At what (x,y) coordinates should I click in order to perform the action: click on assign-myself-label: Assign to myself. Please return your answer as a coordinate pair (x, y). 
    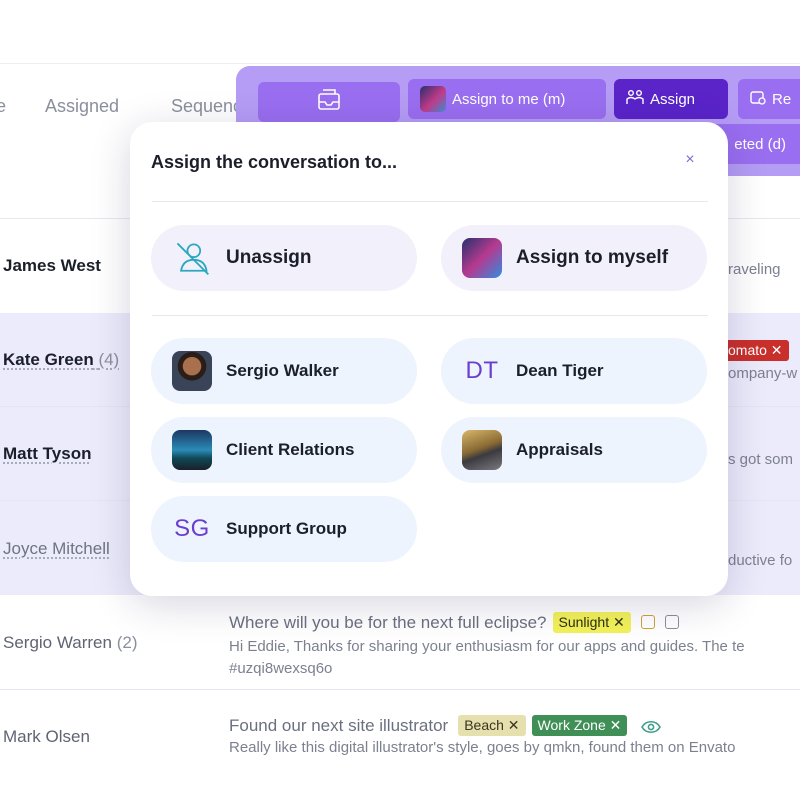
    Looking at the image, I should click on (592, 257).